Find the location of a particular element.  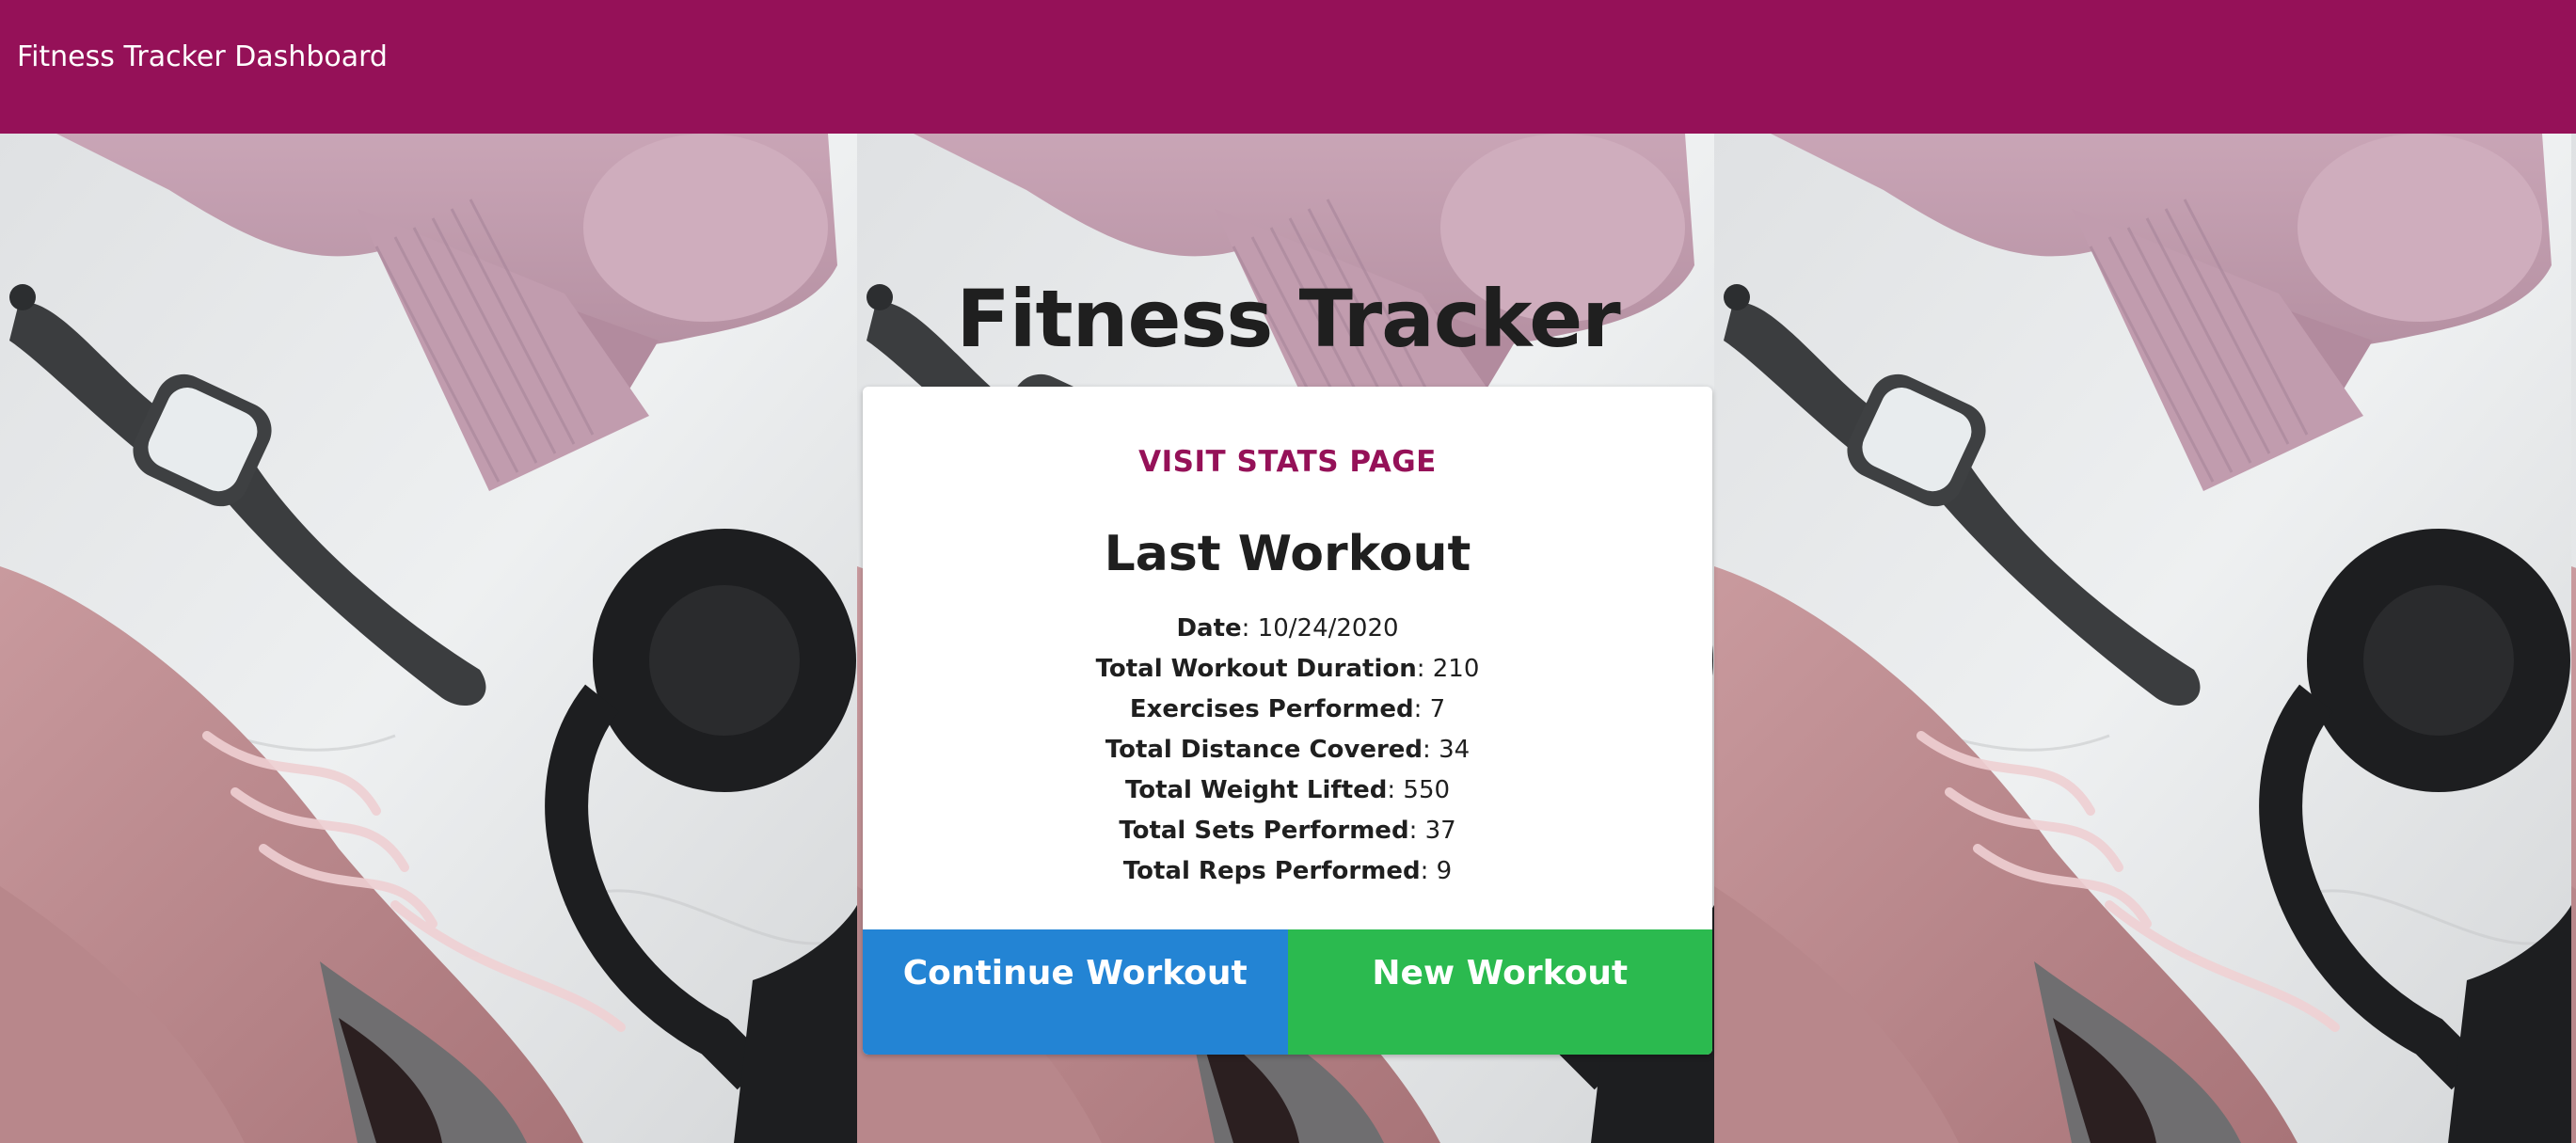

continue-workout-button: Continue Workout is located at coordinates (1075, 992).